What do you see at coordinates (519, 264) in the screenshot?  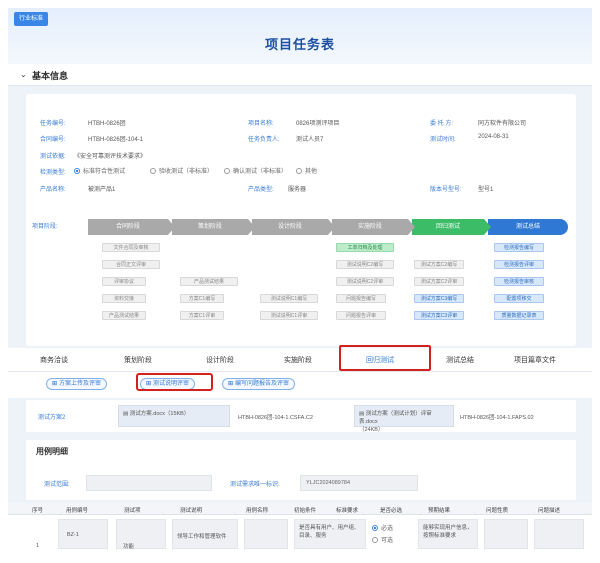 I see `chip-c6-1: 检测报告评审` at bounding box center [519, 264].